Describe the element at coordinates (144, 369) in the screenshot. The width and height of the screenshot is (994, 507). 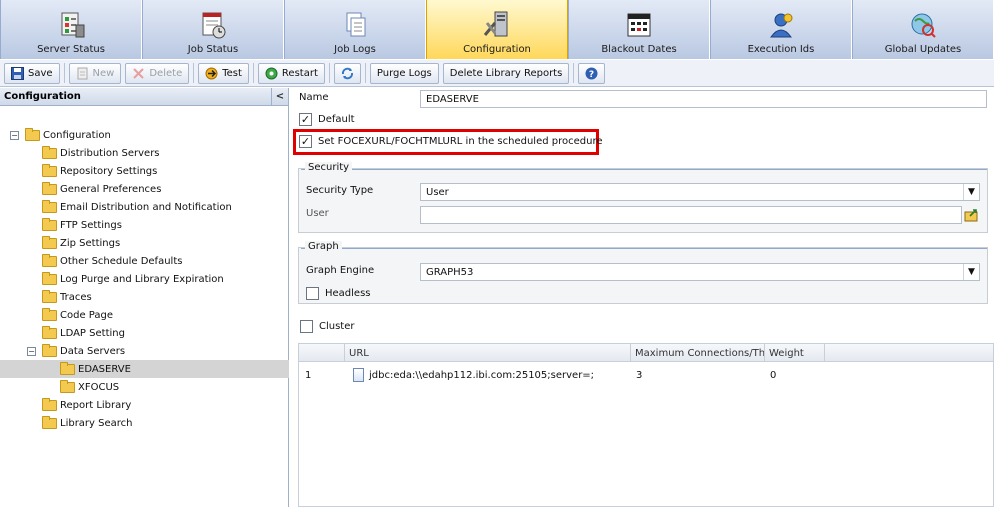
I see `tree-item-edaserve: EDASERVE` at that location.